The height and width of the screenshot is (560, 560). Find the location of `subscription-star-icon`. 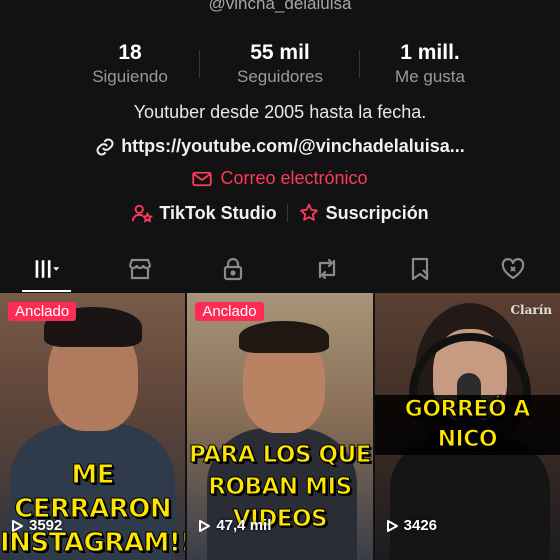

subscription-star-icon is located at coordinates (308, 212).